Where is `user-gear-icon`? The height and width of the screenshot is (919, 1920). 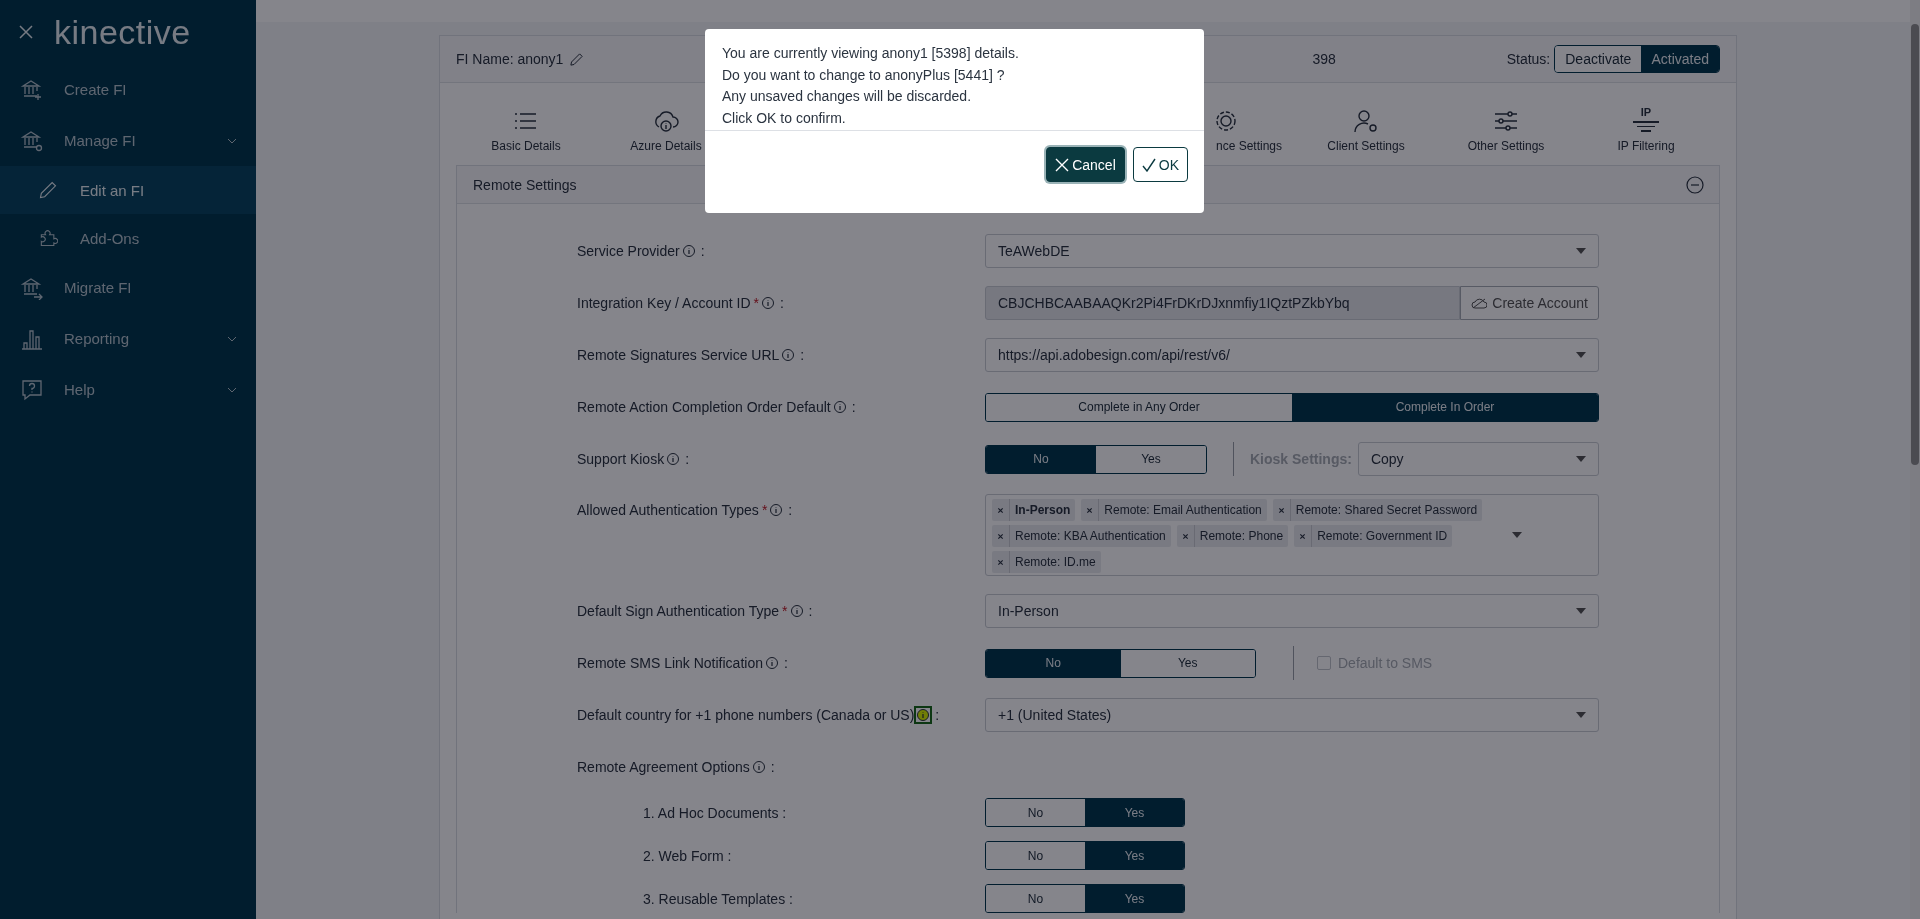
user-gear-icon is located at coordinates (1366, 121).